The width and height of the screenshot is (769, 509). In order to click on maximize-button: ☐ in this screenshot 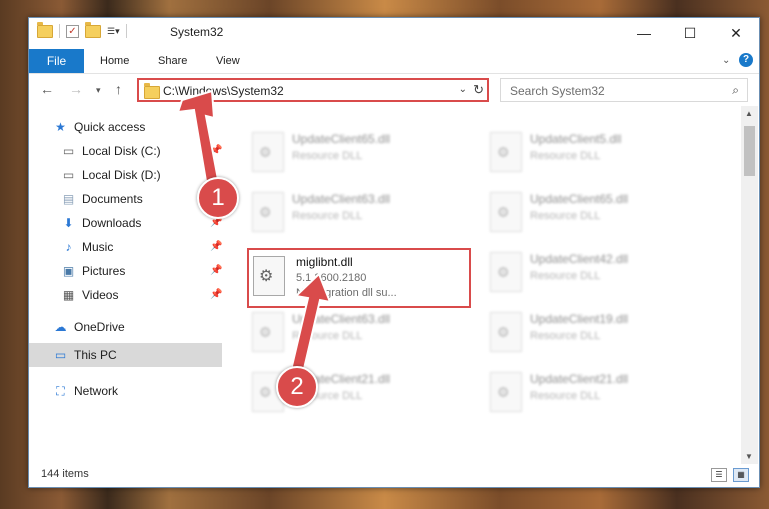, I will do `click(690, 33)`.